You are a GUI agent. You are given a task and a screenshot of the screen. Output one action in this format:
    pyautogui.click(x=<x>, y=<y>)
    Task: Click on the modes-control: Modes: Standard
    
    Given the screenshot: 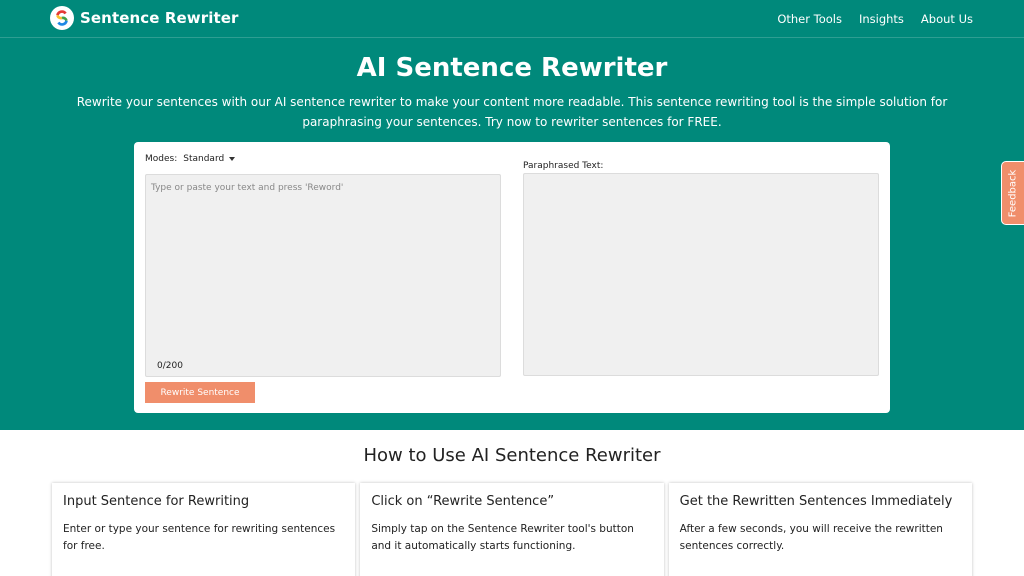 What is the action you would take?
    pyautogui.click(x=190, y=159)
    